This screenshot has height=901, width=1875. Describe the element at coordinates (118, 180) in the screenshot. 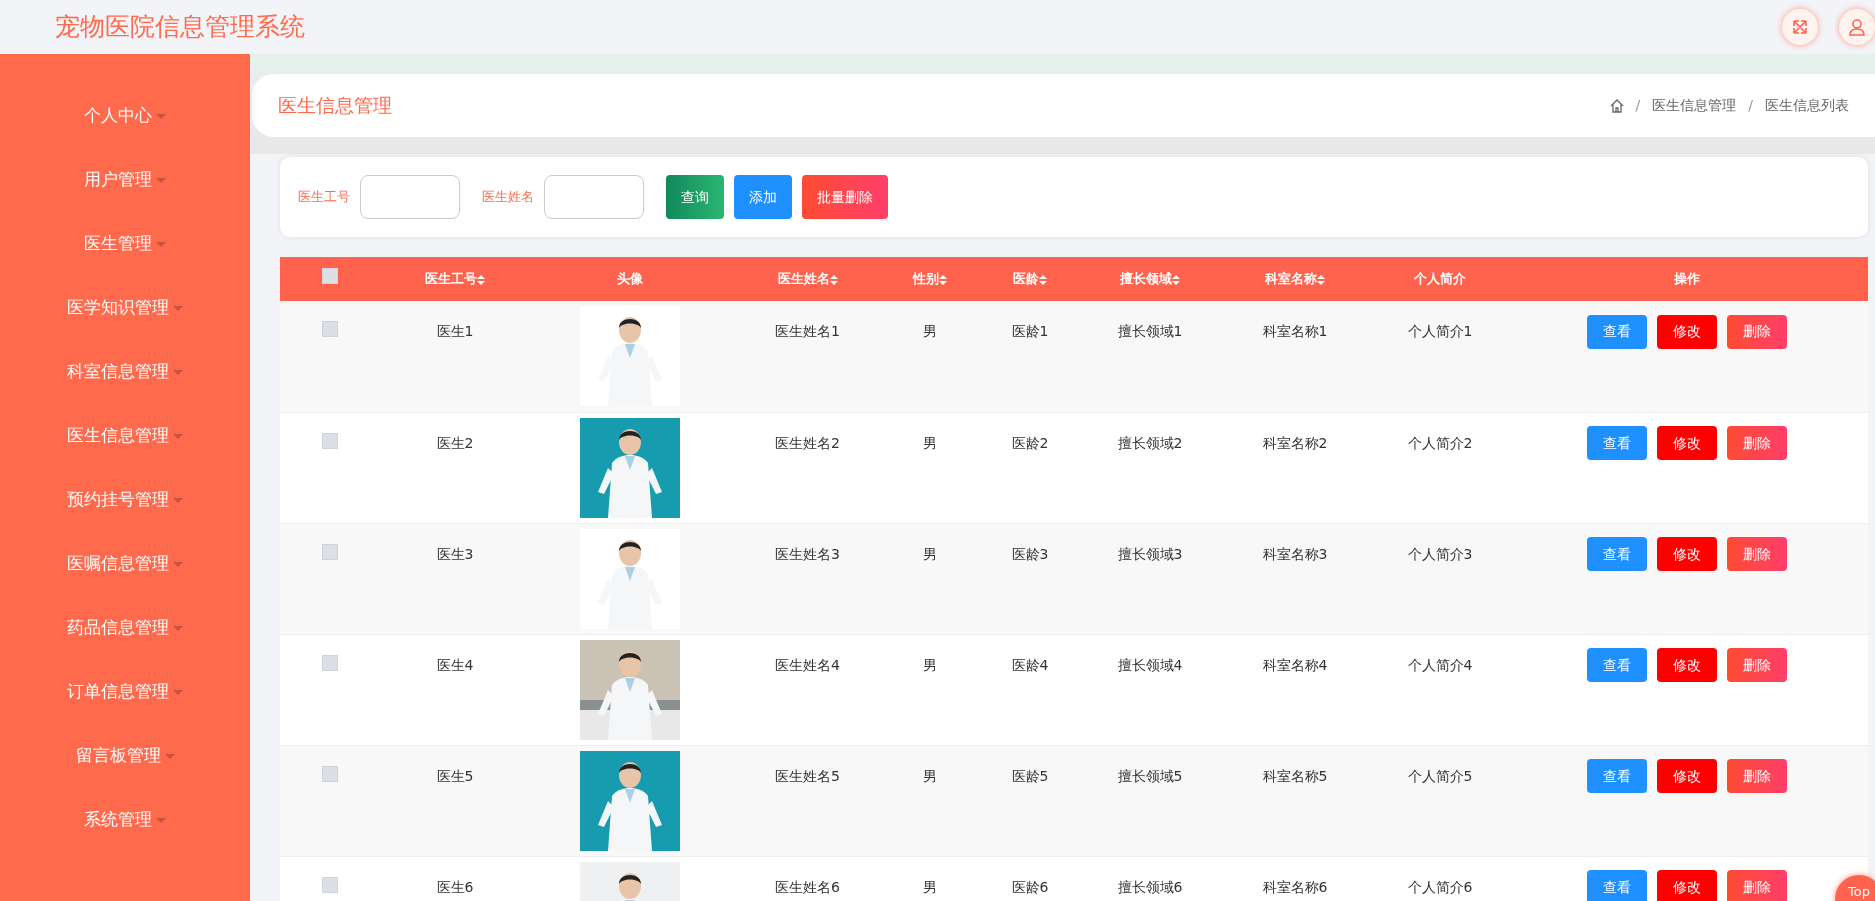

I see `sidebar-item: 用户管理` at that location.